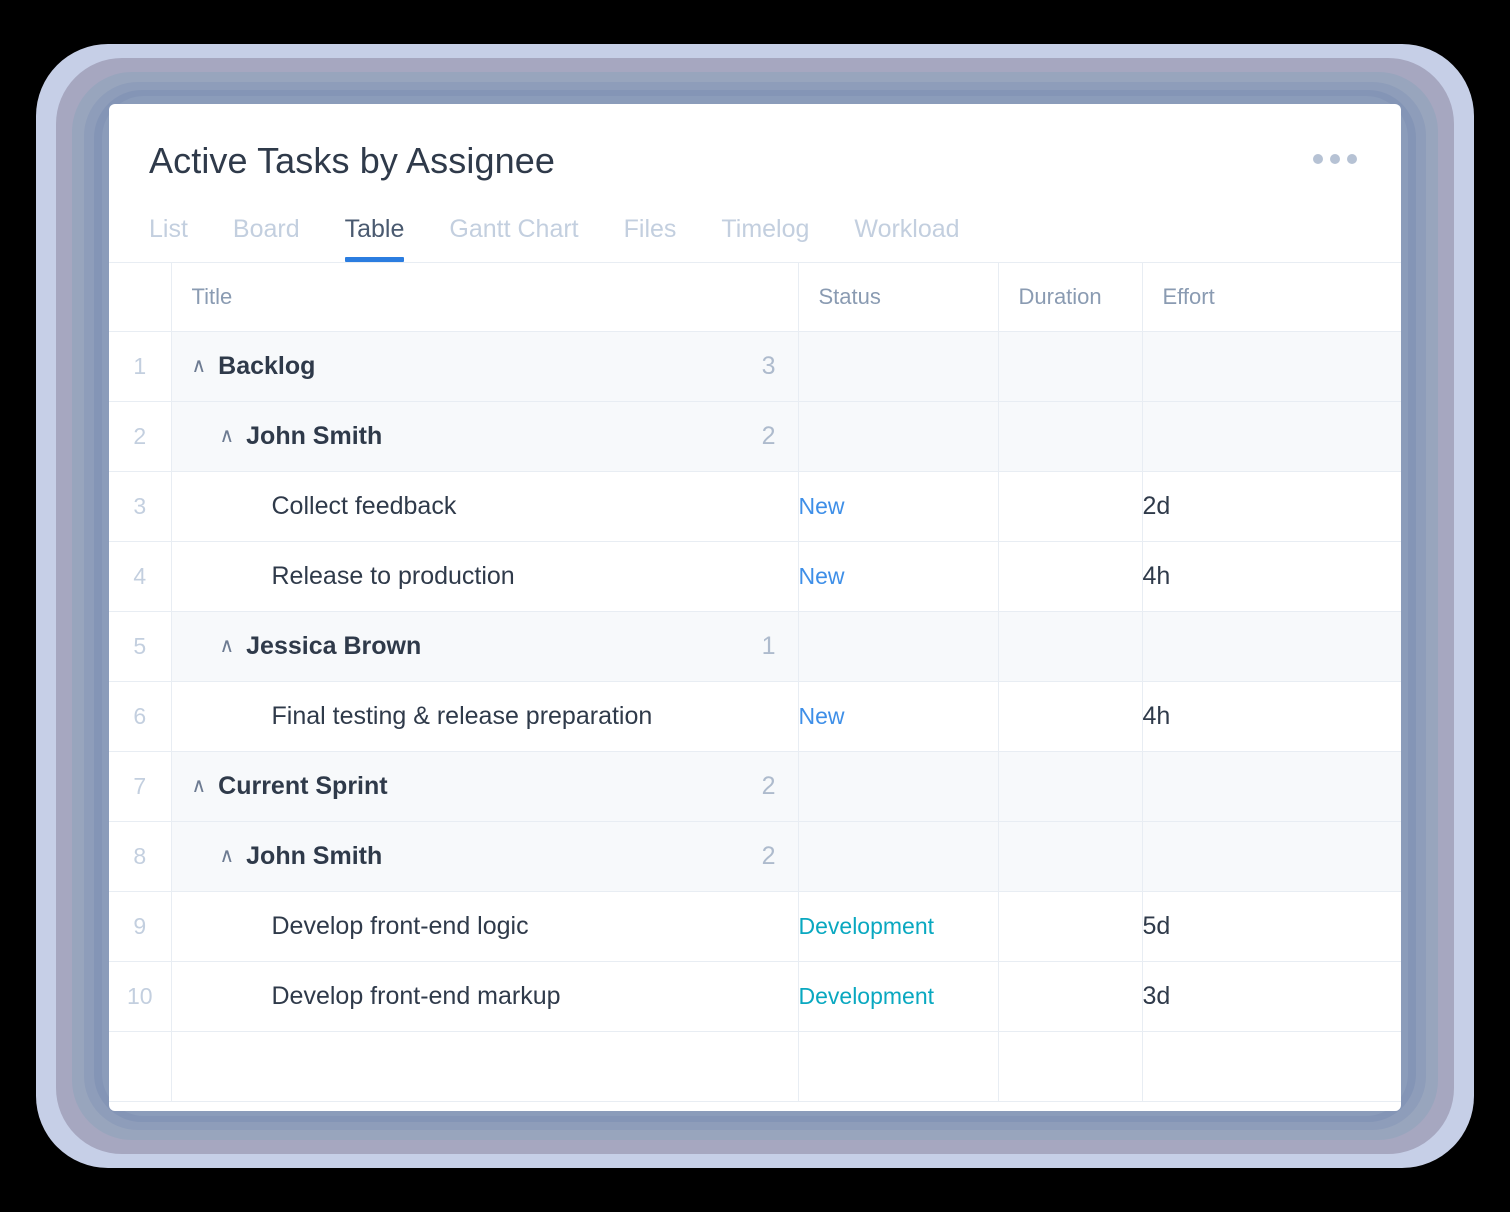  What do you see at coordinates (364, 505) in the screenshot?
I see `row-title: Collect feedback` at bounding box center [364, 505].